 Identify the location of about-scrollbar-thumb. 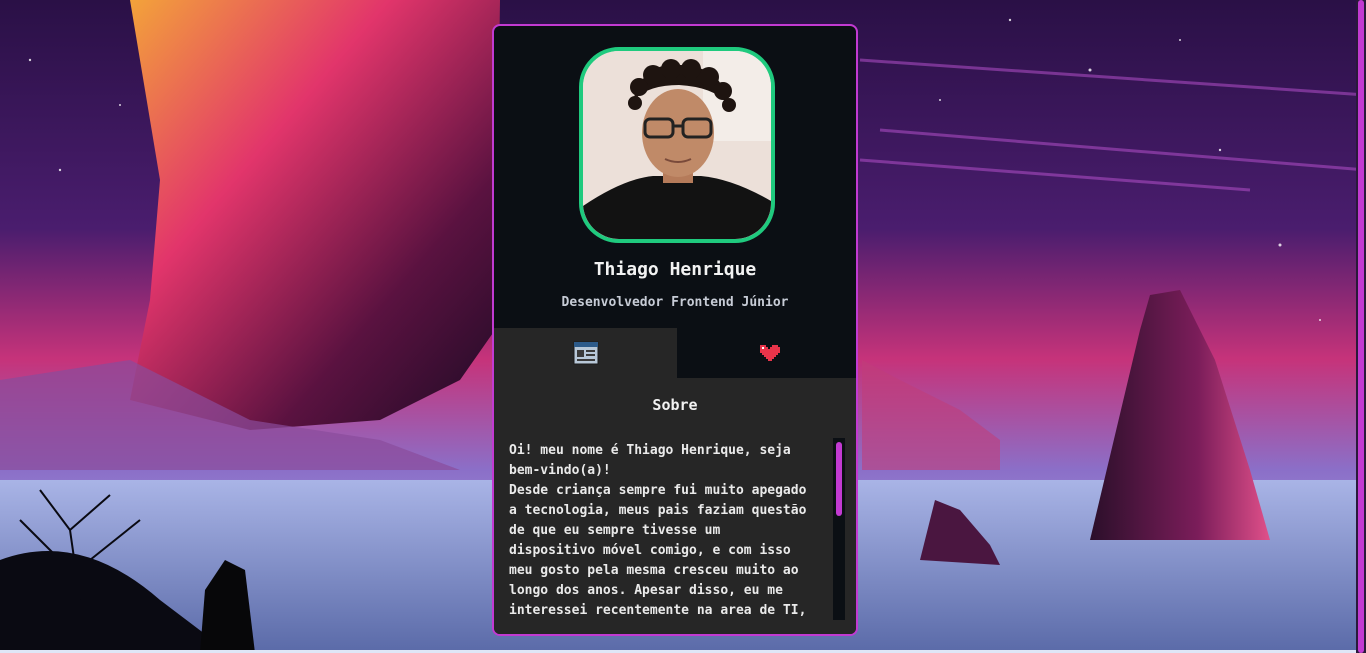
(839, 479).